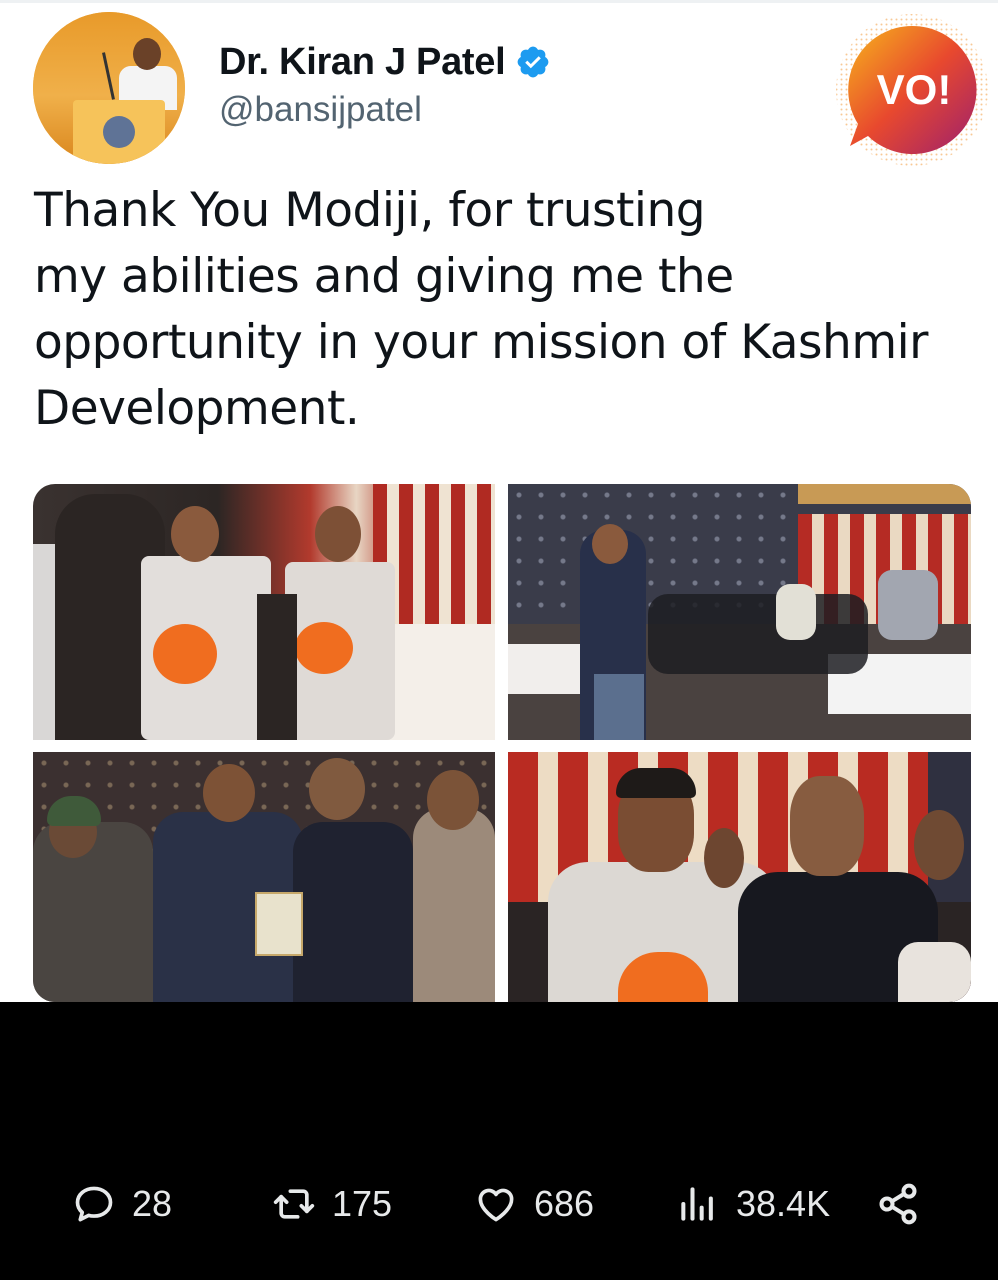 Image resolution: width=998 pixels, height=1280 pixels. What do you see at coordinates (119, 132) in the screenshot?
I see `avatar-podium-logo` at bounding box center [119, 132].